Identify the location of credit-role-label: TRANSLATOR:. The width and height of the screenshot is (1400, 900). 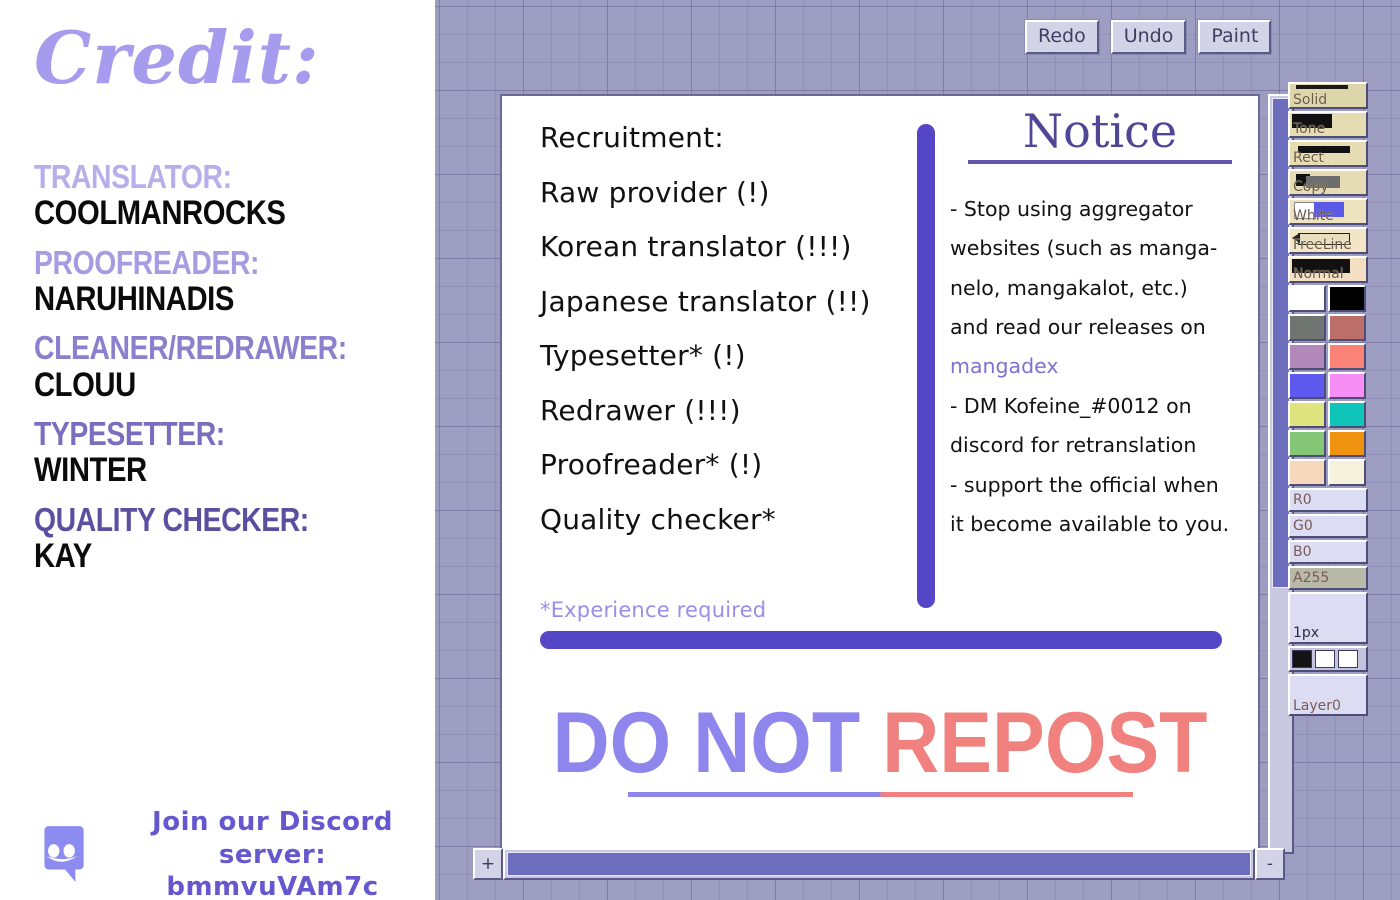
(133, 176).